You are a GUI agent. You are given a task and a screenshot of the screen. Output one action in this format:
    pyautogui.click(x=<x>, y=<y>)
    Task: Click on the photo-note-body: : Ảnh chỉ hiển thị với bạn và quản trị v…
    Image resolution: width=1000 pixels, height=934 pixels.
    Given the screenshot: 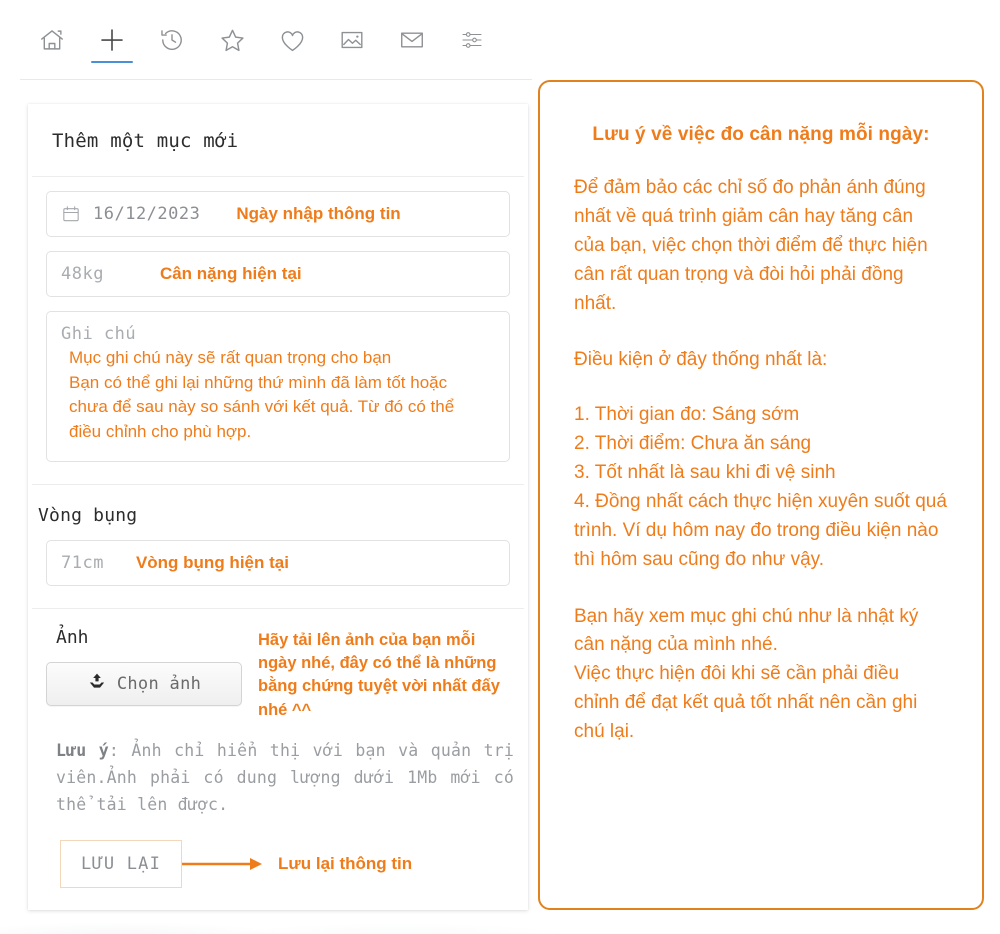 What is the action you would take?
    pyautogui.click(x=285, y=777)
    